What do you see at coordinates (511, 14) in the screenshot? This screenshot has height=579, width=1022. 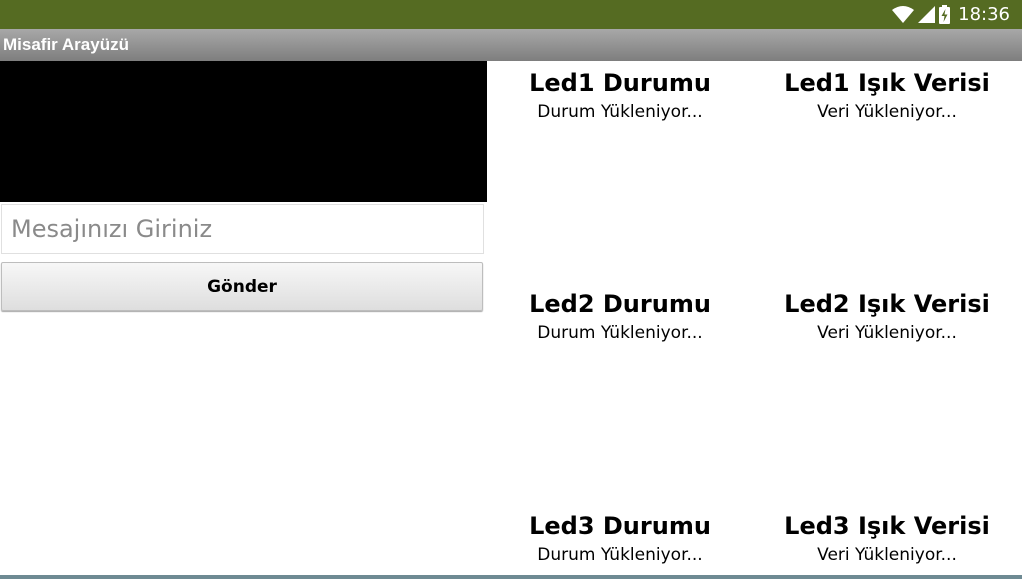 I see `status-bar: 18:36` at bounding box center [511, 14].